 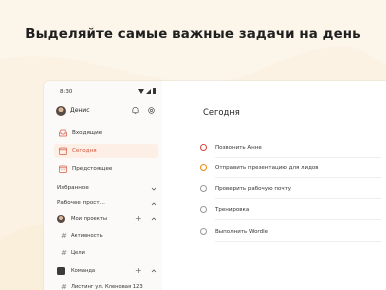 I want to click on sidebar-item-inbox: Входящие, so click(x=106, y=133).